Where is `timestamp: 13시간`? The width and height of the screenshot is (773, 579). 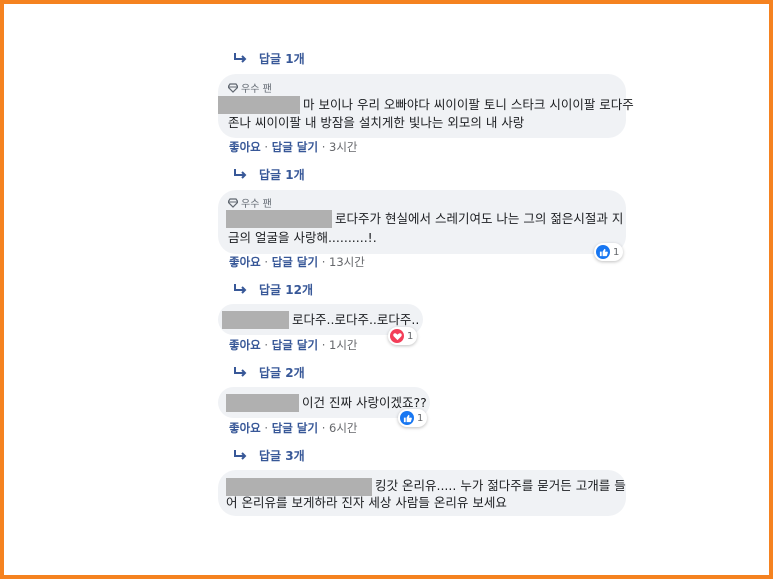 timestamp: 13시간 is located at coordinates (347, 262).